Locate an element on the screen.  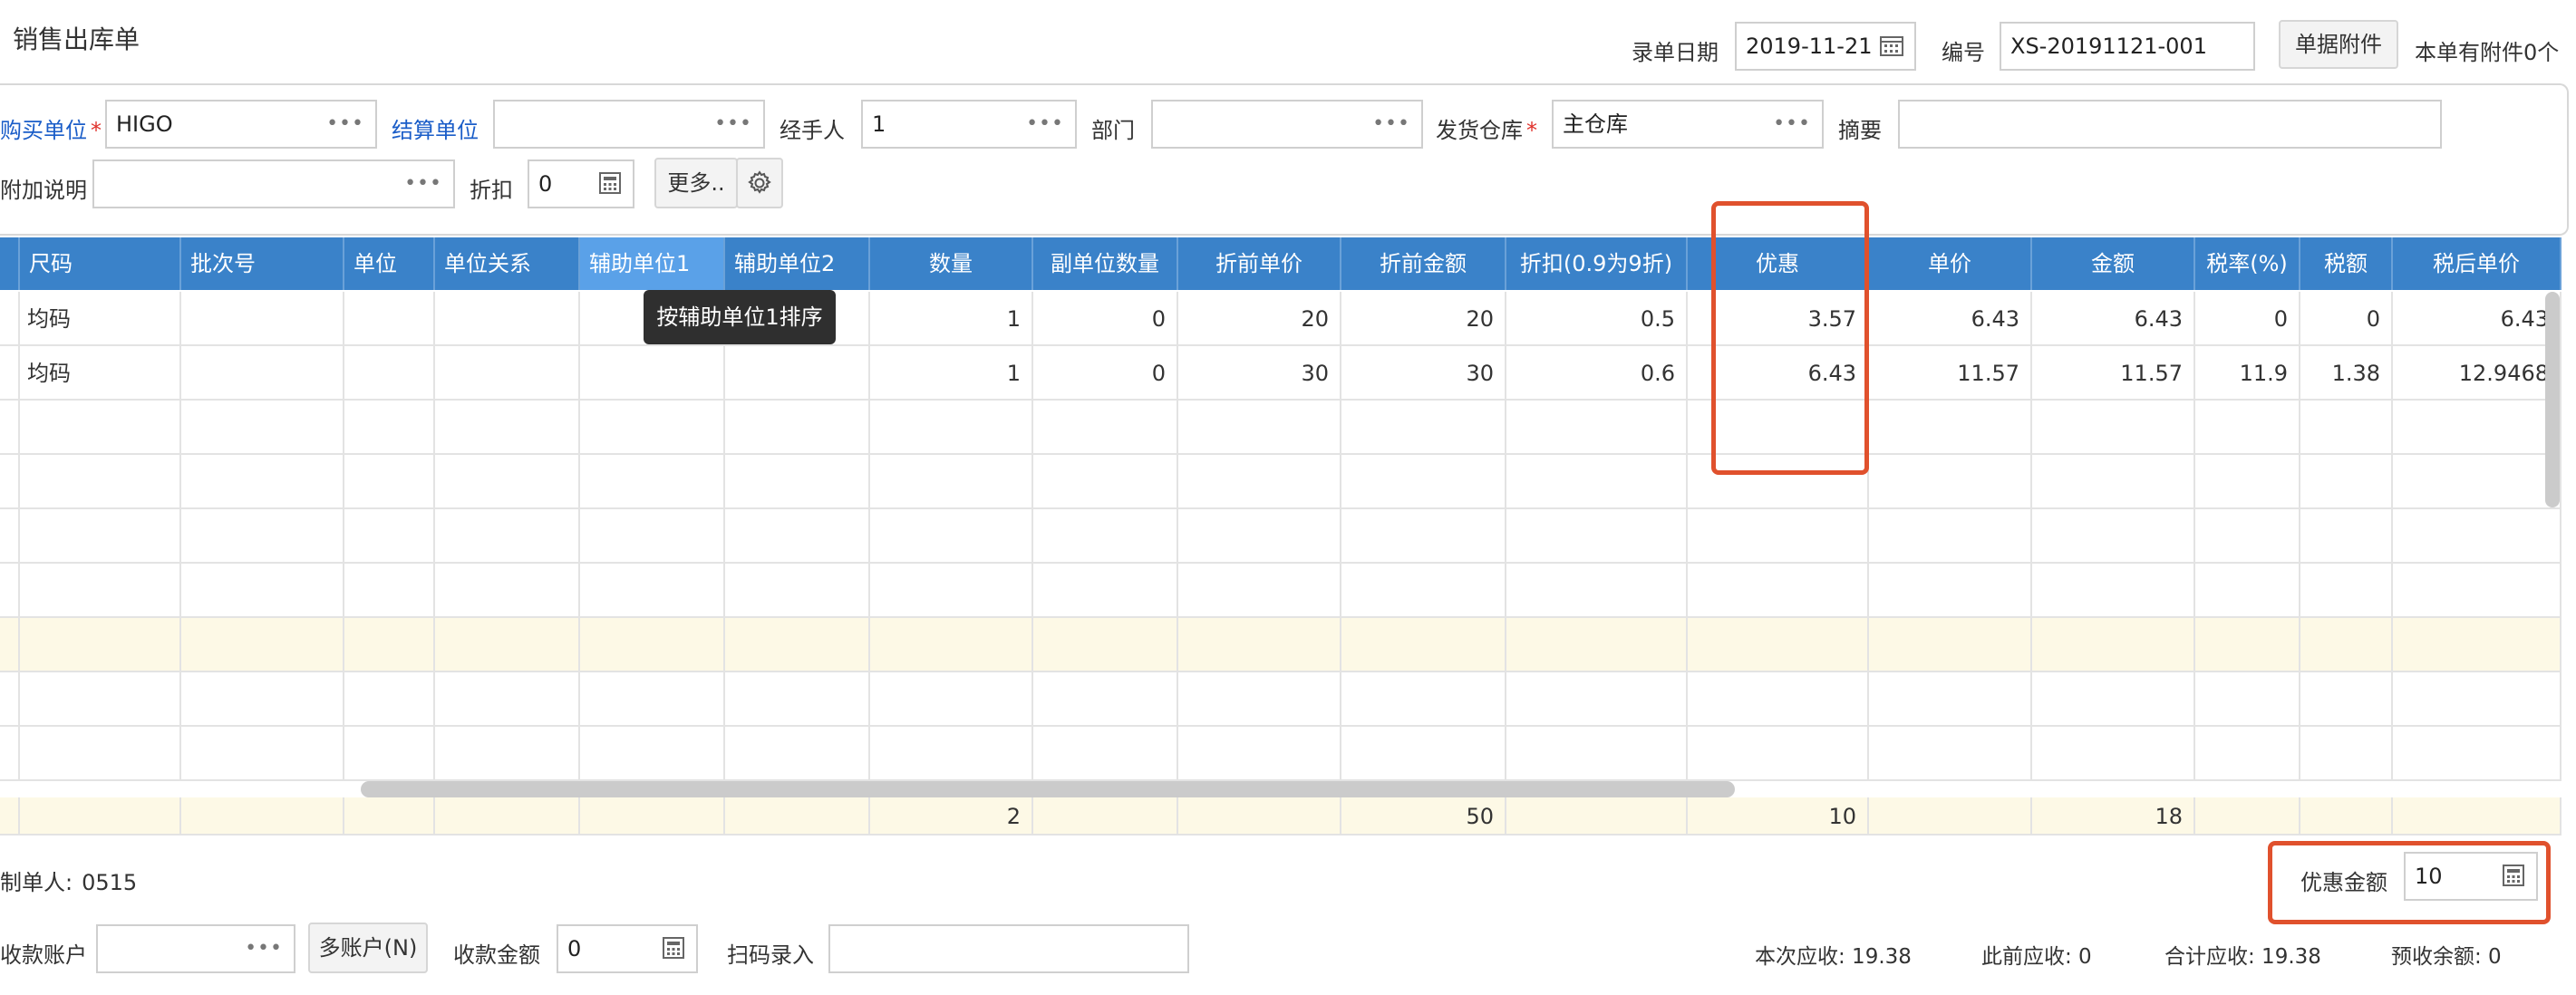
column-header: 税率(%) is located at coordinates (2247, 264).